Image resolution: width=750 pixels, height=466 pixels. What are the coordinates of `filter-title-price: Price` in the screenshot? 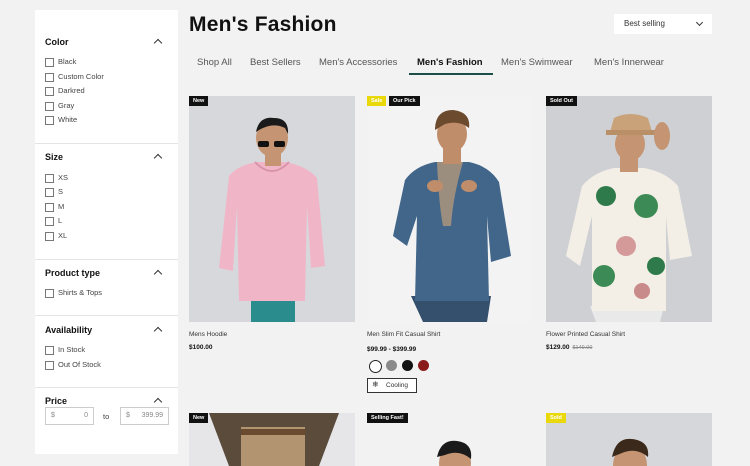 It's located at (56, 401).